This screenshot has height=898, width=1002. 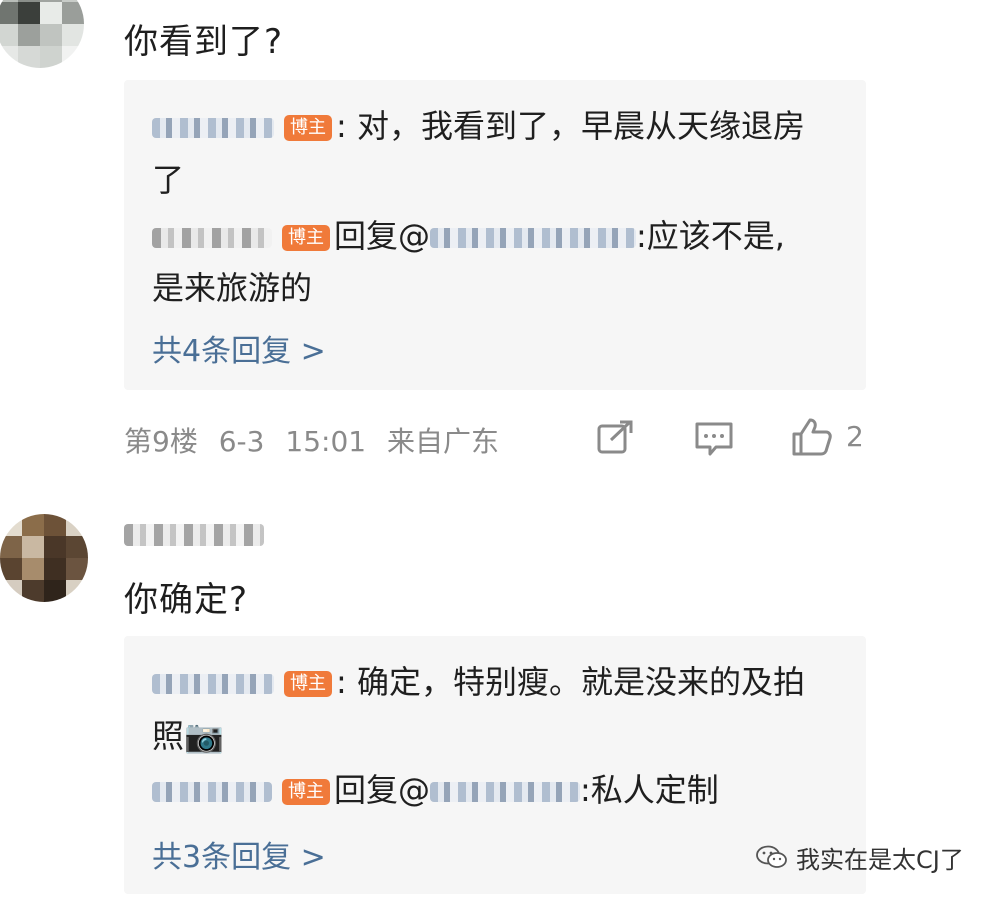 What do you see at coordinates (570, 126) in the screenshot?
I see `reply-text: : 对，我看到了，早晨从天缘退房` at bounding box center [570, 126].